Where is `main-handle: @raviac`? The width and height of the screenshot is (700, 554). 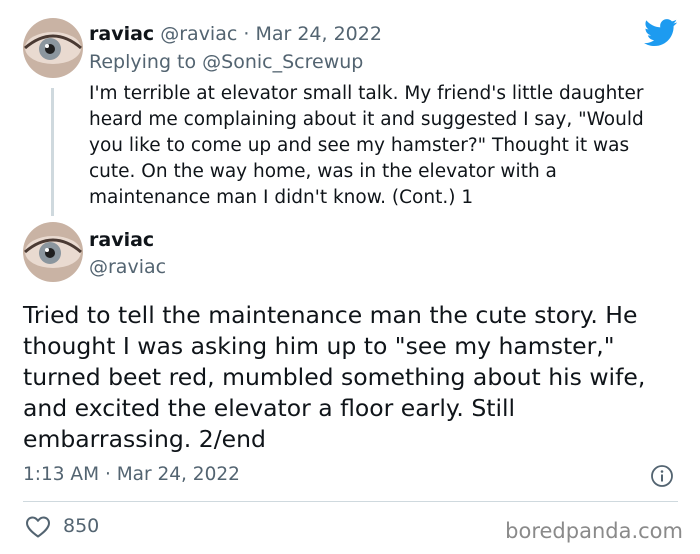
main-handle: @raviac is located at coordinates (127, 267).